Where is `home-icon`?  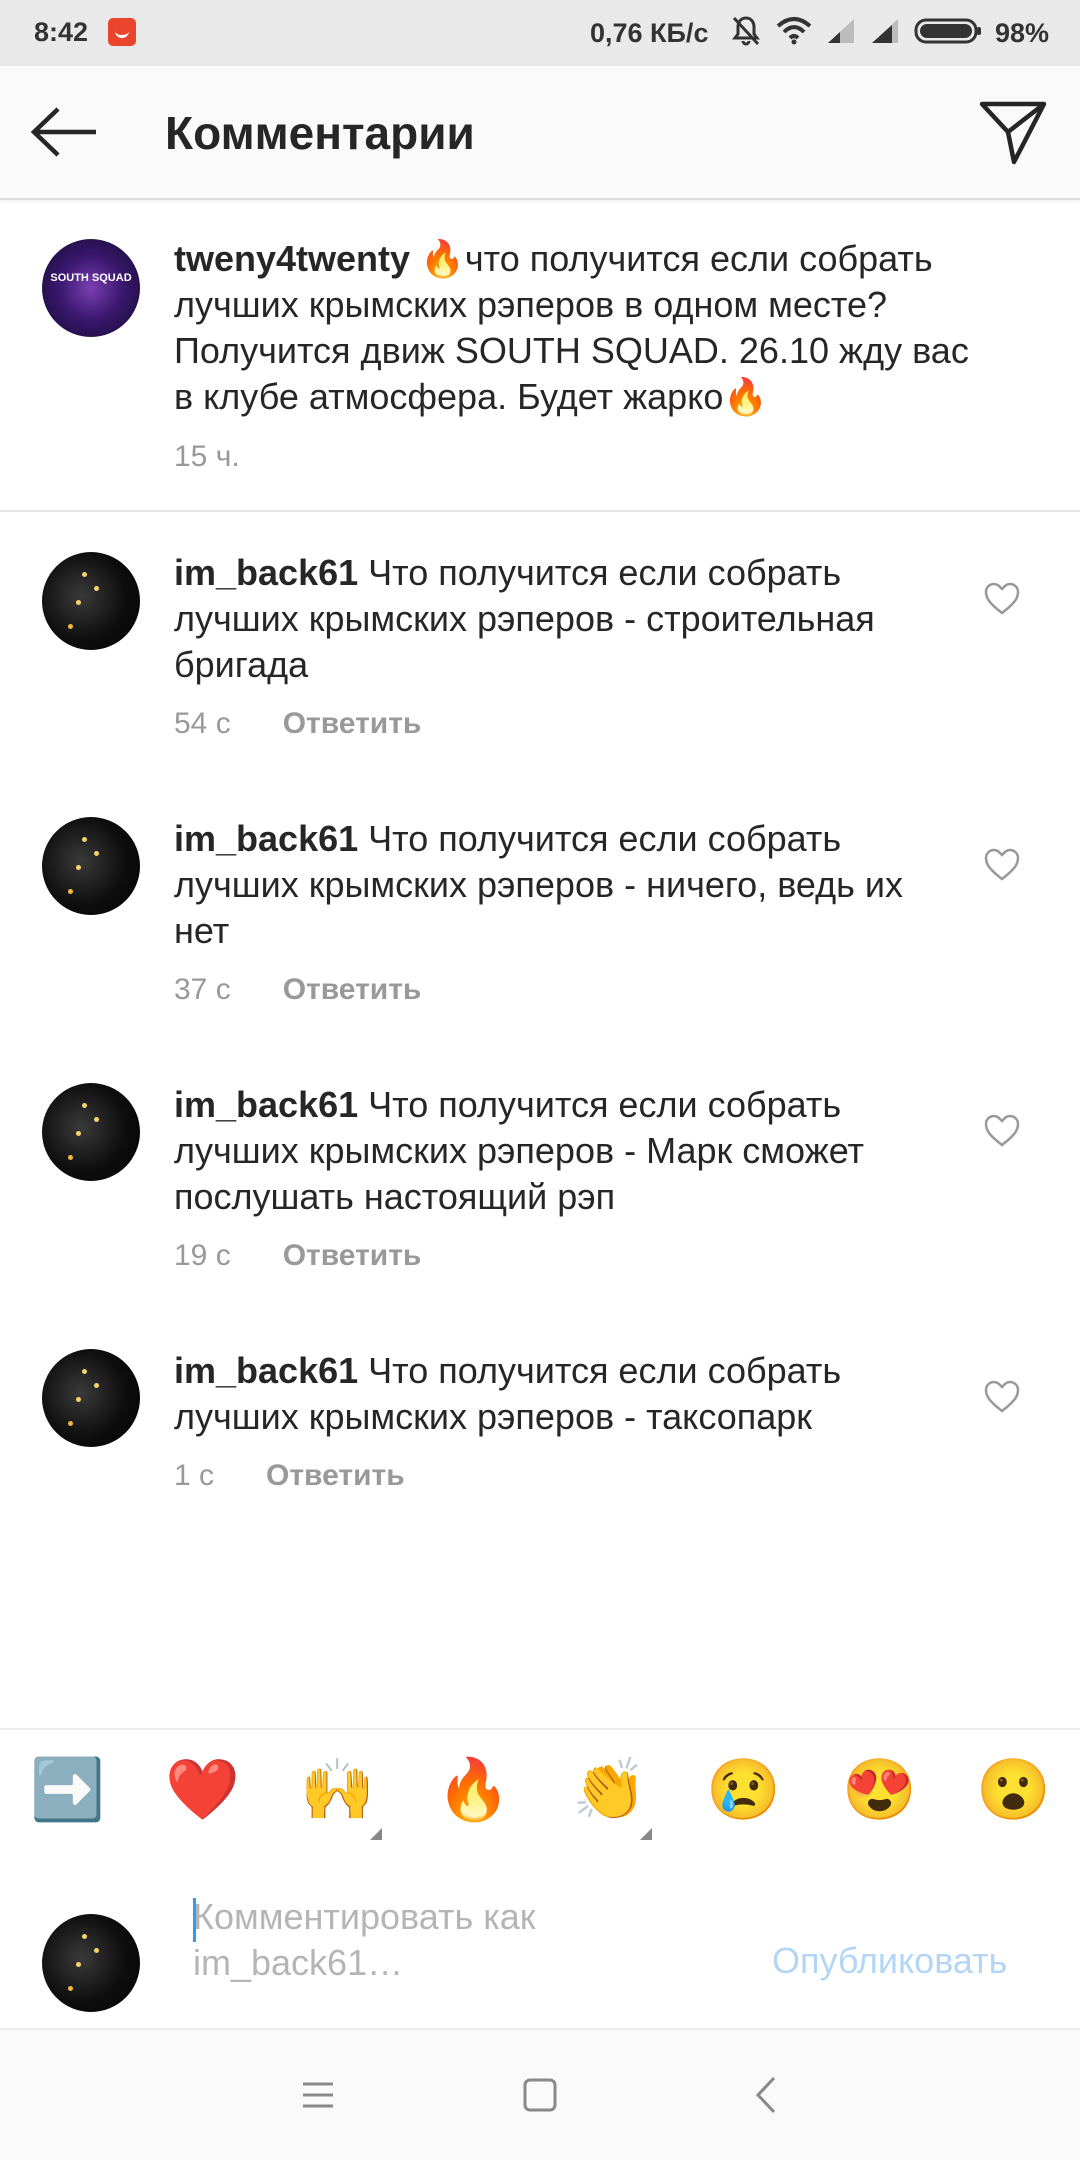
home-icon is located at coordinates (540, 2095).